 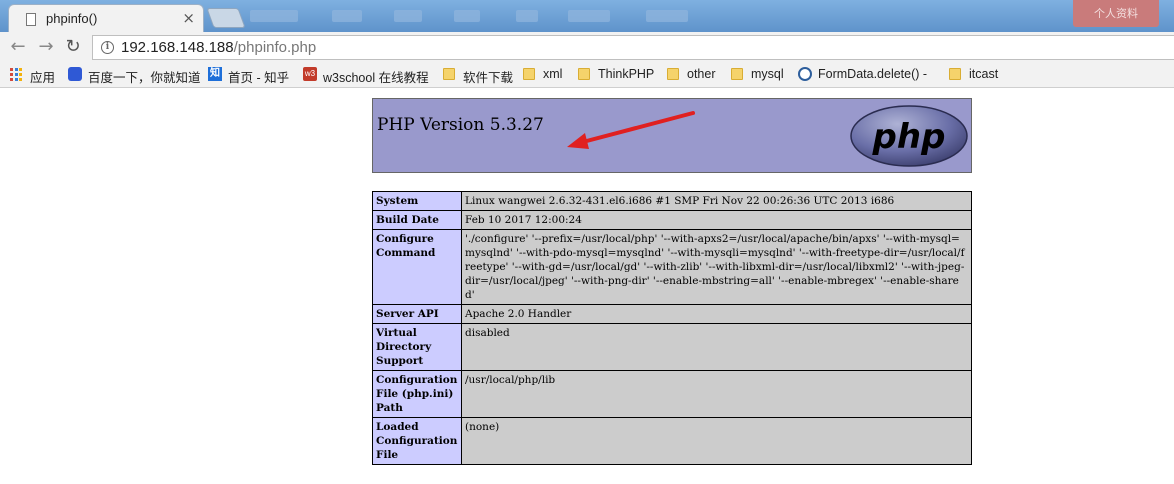 What do you see at coordinates (188, 18) in the screenshot?
I see `close-icon: ×` at bounding box center [188, 18].